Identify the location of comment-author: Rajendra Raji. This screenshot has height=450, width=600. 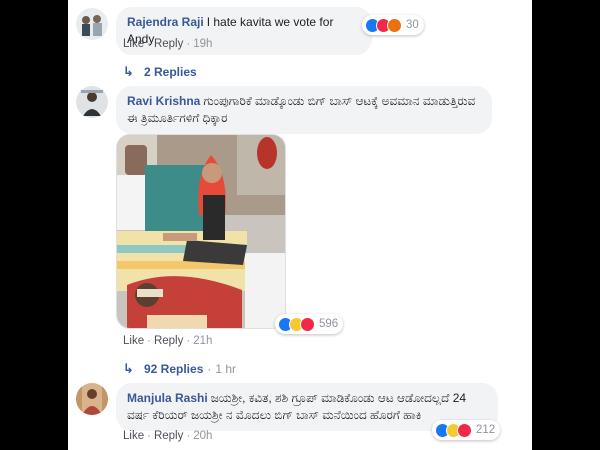
(165, 22).